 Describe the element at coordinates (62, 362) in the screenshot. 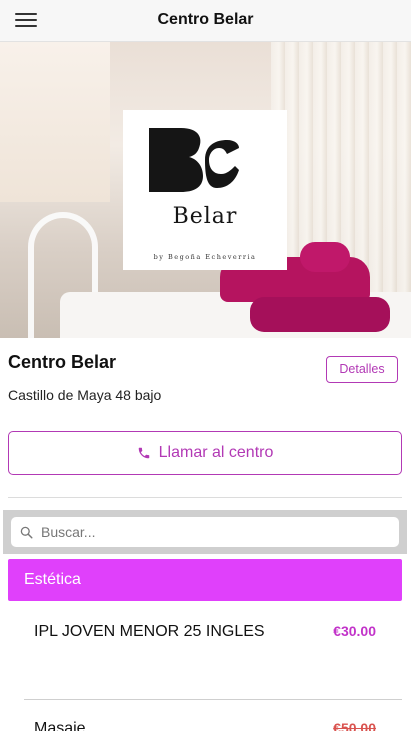

I see `center-name: Centro Belar` at that location.